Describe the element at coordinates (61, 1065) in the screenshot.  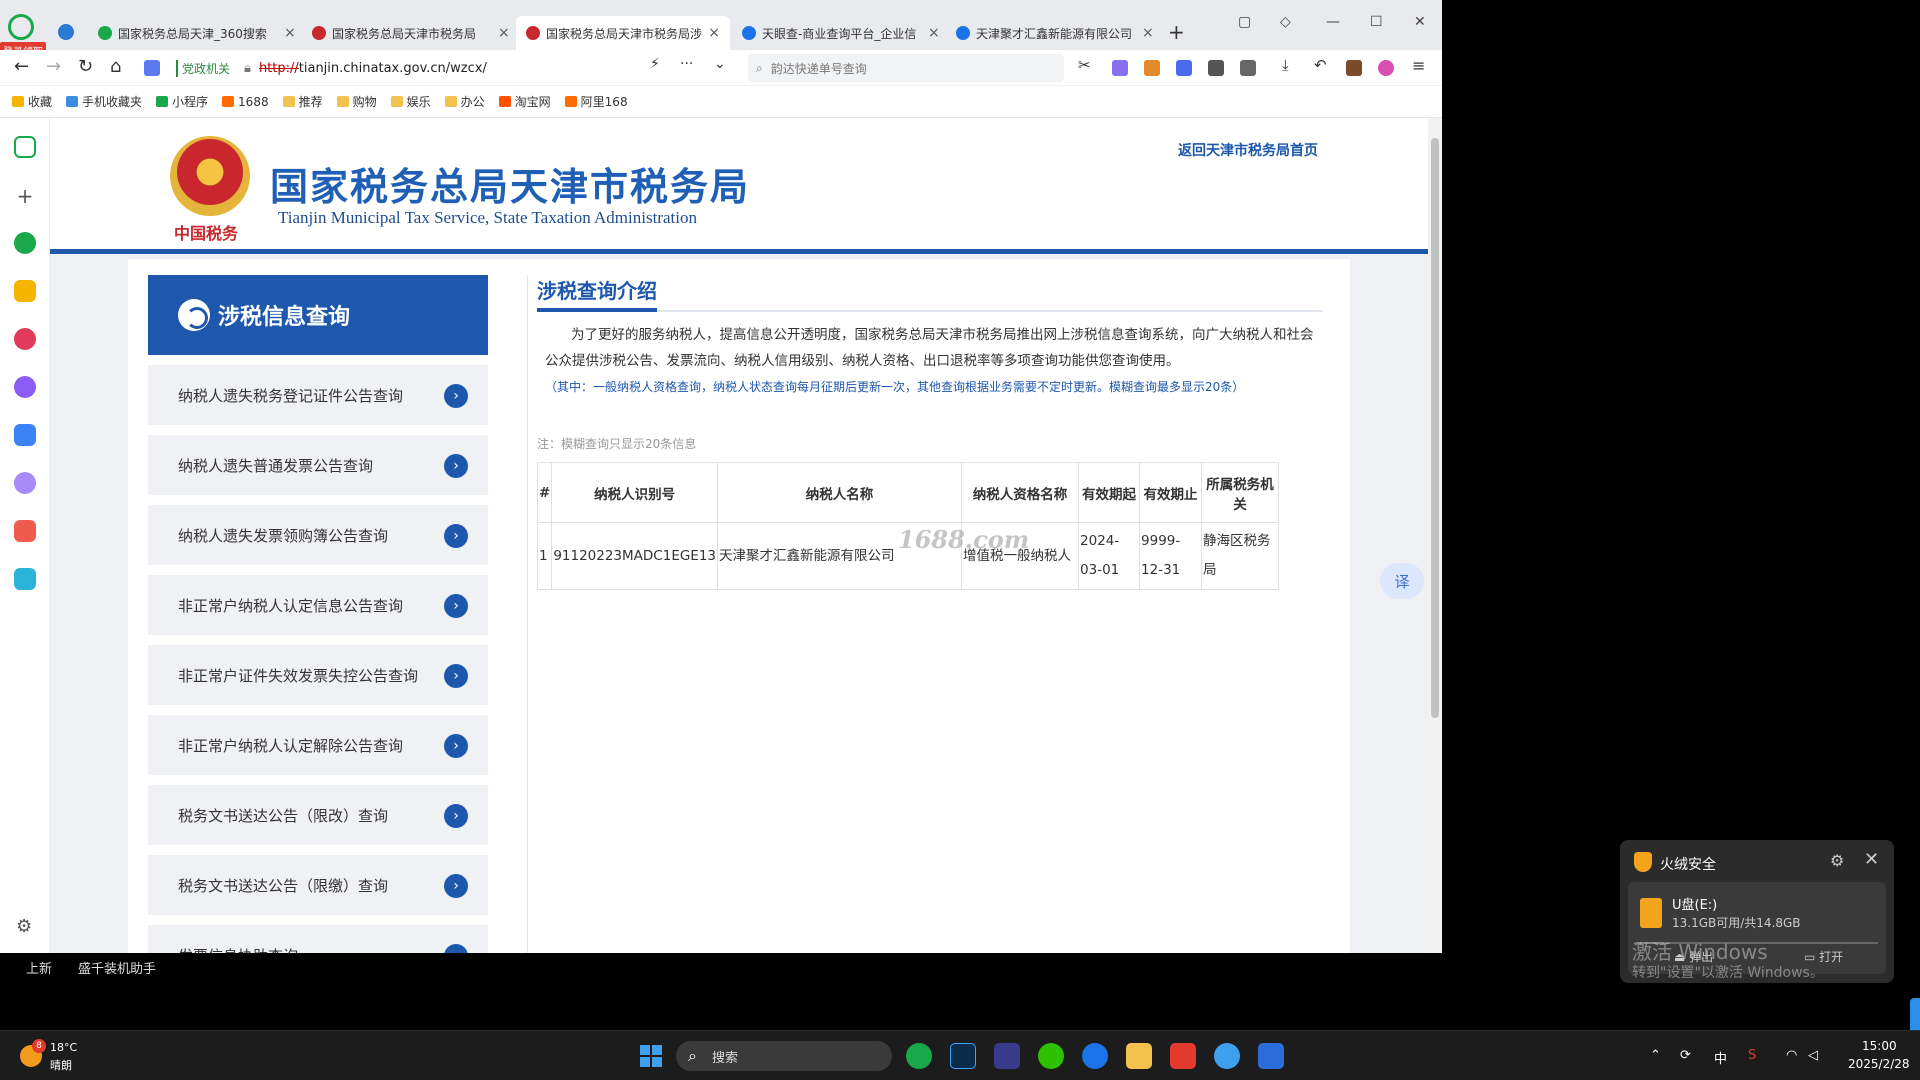
I see `weather-desc: 晴朗` at that location.